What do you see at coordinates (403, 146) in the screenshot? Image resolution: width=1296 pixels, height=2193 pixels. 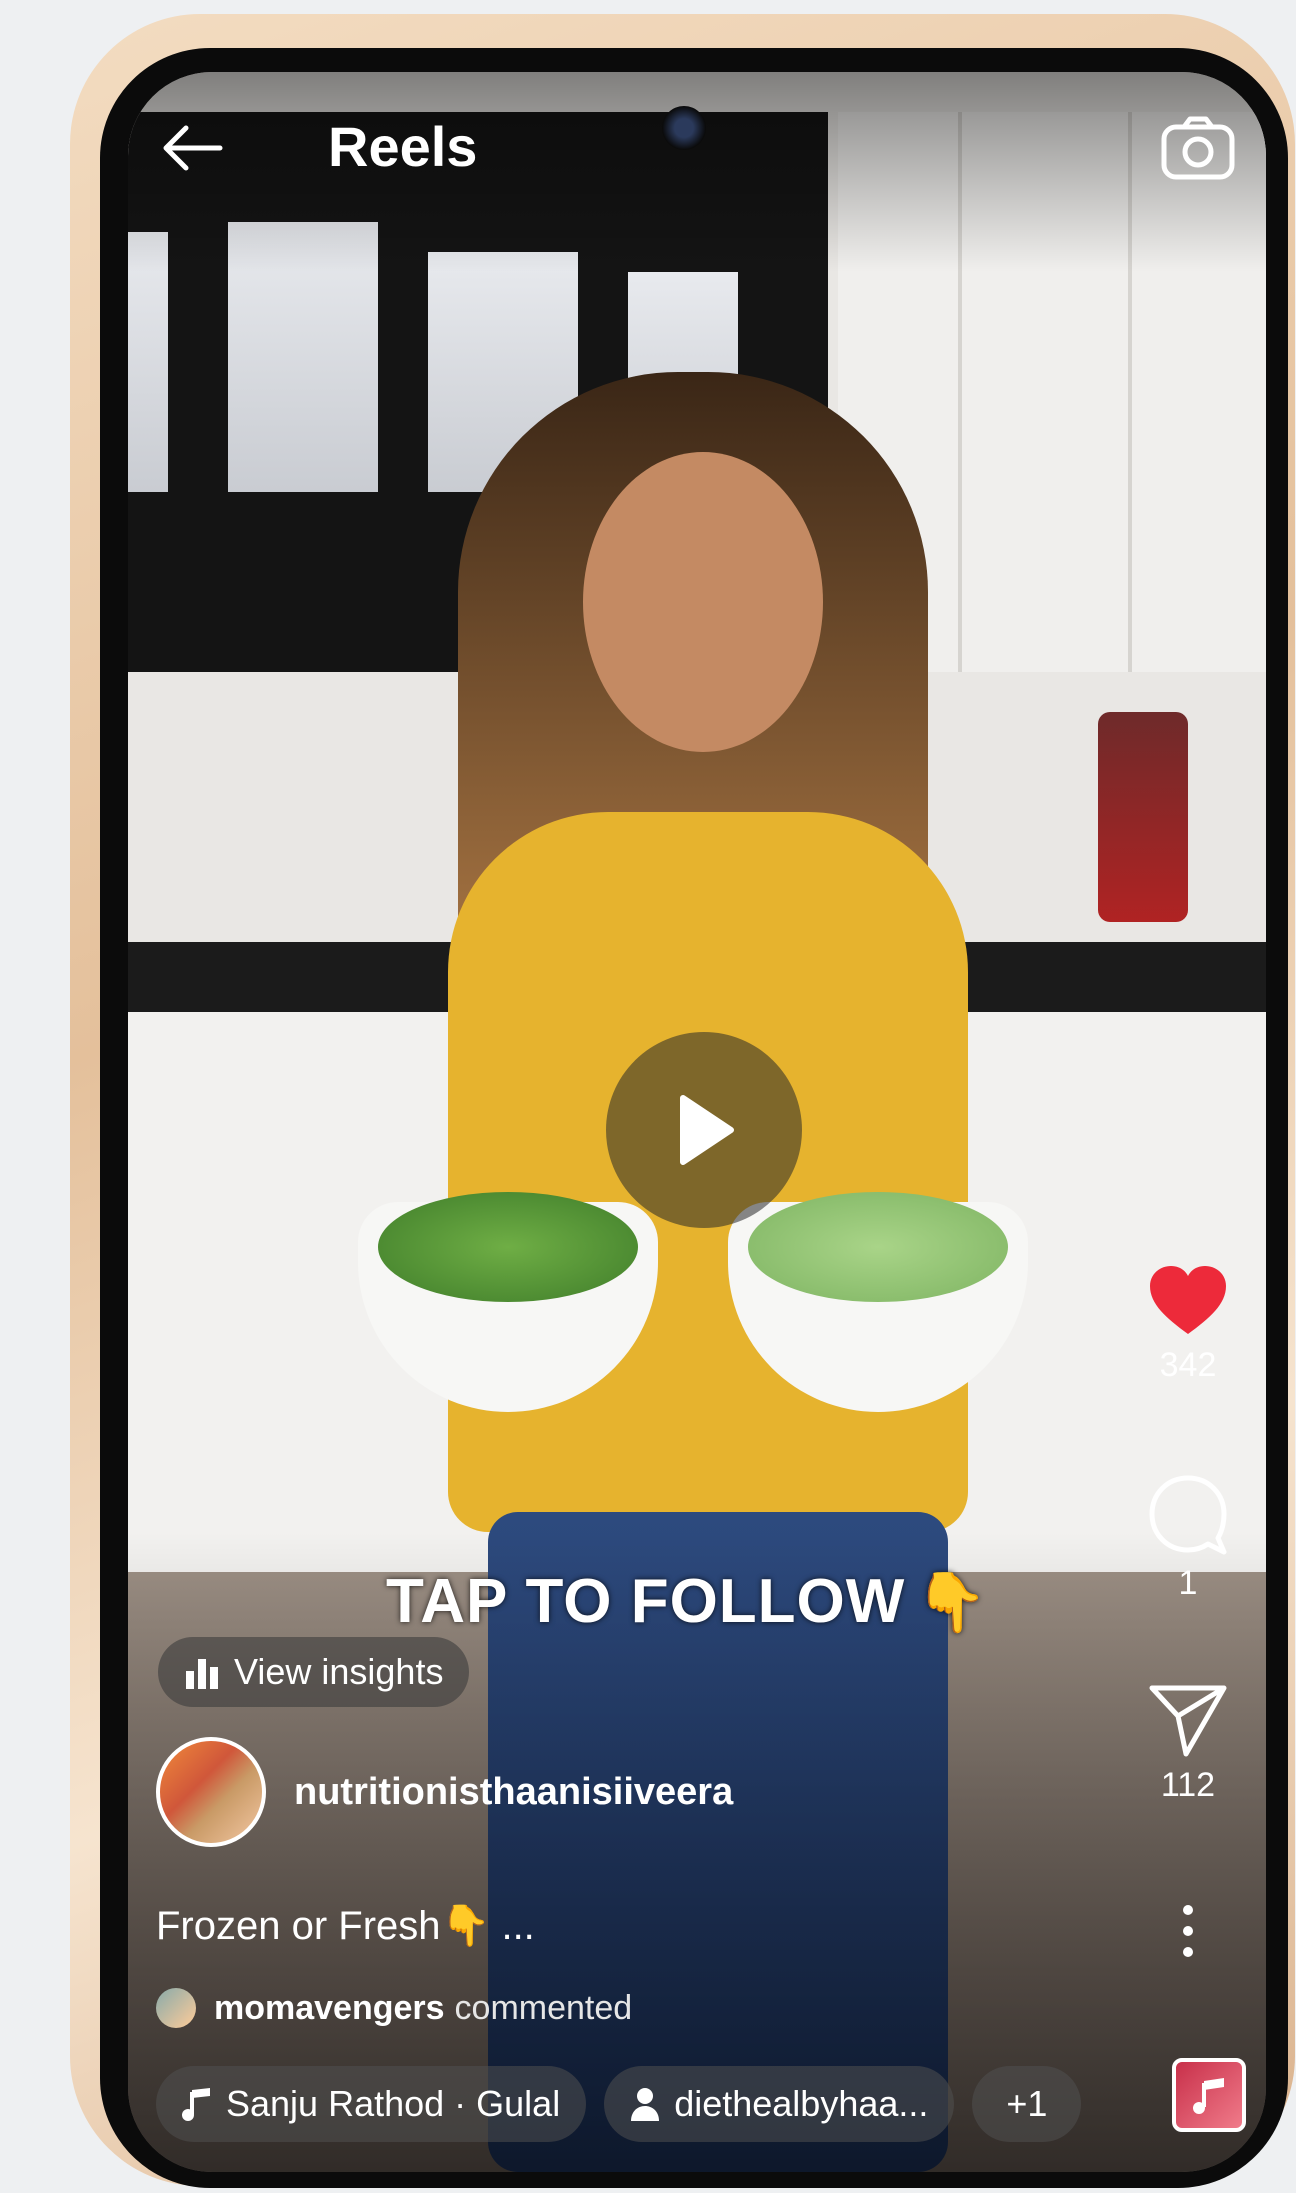 I see `page-title: Reels` at bounding box center [403, 146].